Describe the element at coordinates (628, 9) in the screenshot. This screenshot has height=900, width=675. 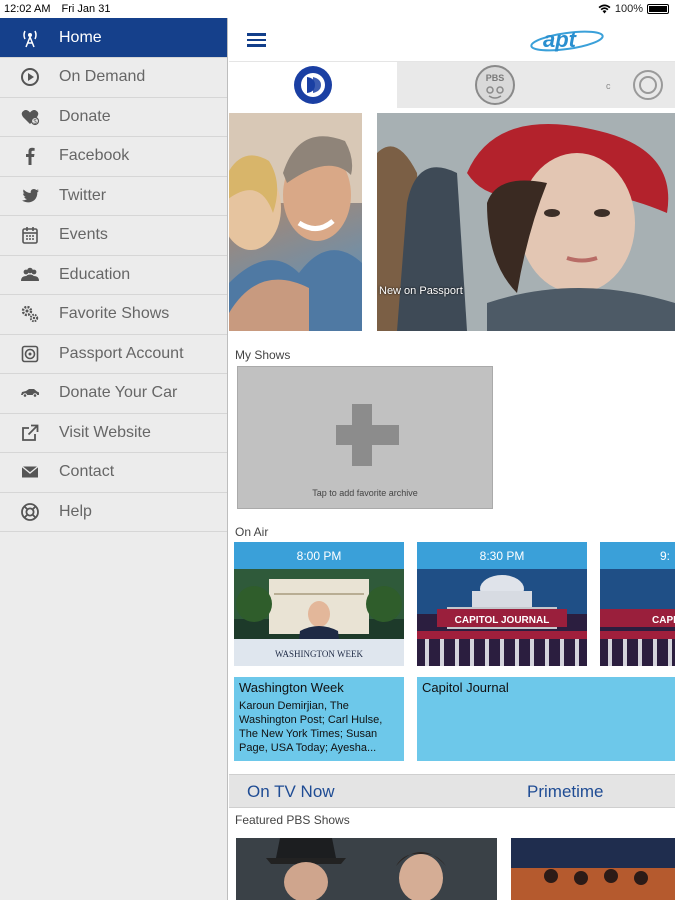
I see `battery-percent: 100%` at that location.